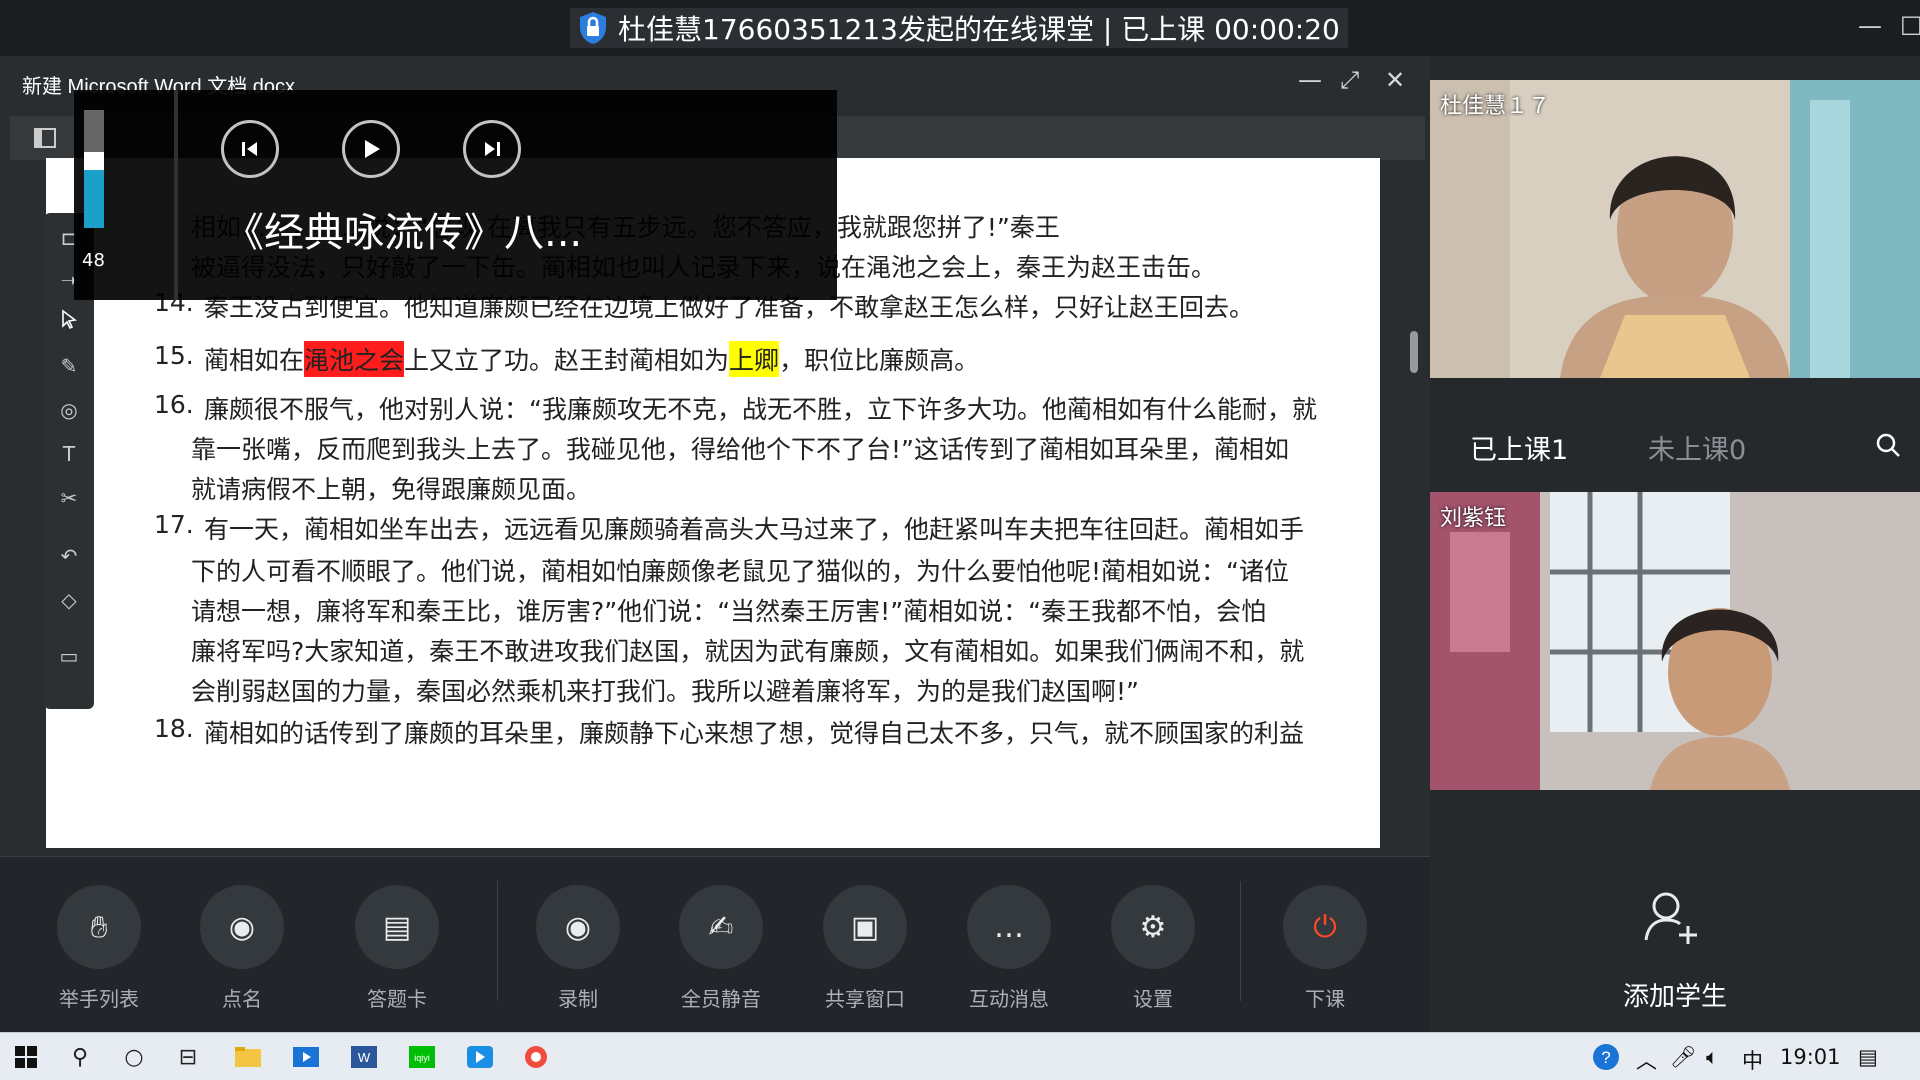 The height and width of the screenshot is (1080, 1920). I want to click on control-button-record: ◉ 录制, so click(578, 948).